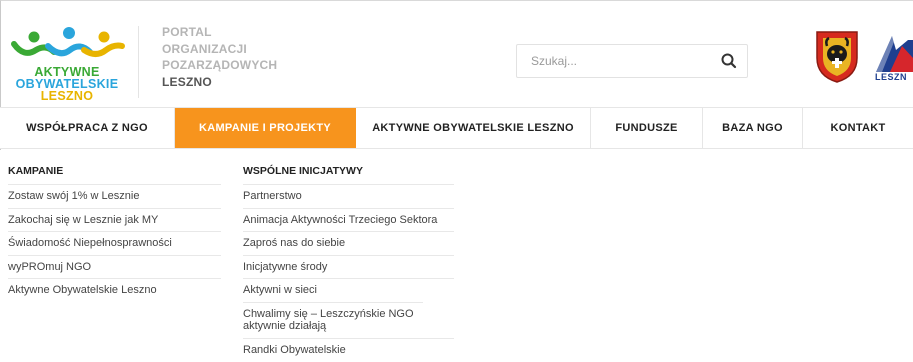  Describe the element at coordinates (114, 266) in the screenshot. I see `menu-item-link: wyPROmuj NGO` at that location.